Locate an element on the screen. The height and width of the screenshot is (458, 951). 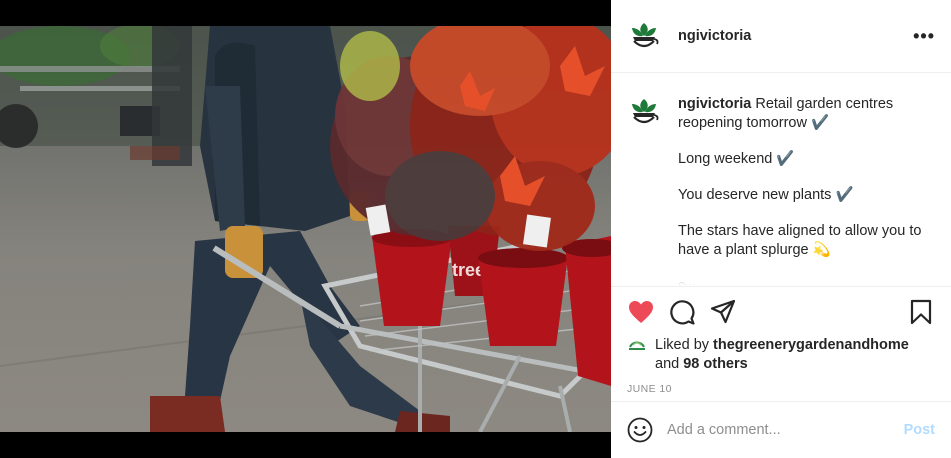
caption-line-2: Long weekend ✔️ is located at coordinates (736, 159).